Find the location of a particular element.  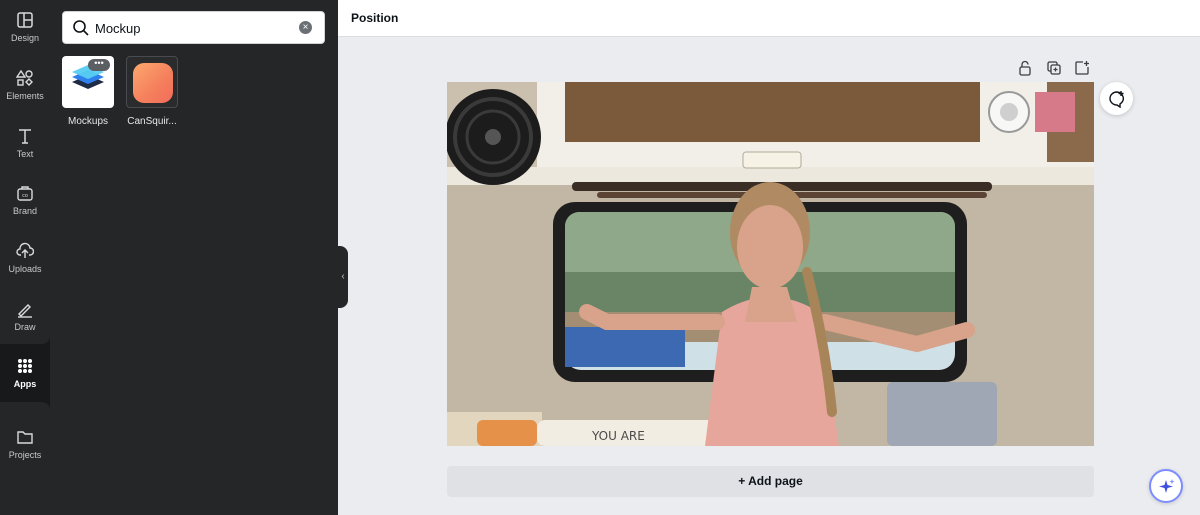

app-tile-cansquircle is located at coordinates (152, 82).